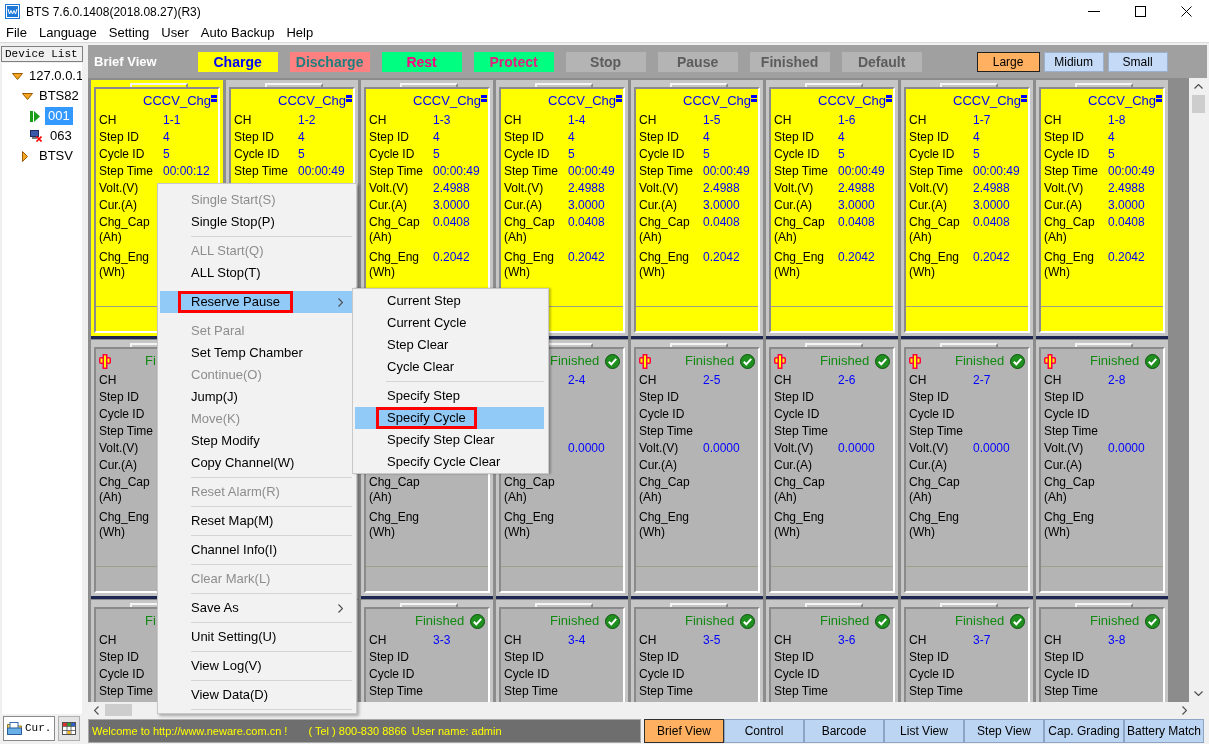 Image resolution: width=1209 pixels, height=744 pixels. What do you see at coordinates (186, 171) in the screenshot?
I see `field-value: 00:00:12` at bounding box center [186, 171].